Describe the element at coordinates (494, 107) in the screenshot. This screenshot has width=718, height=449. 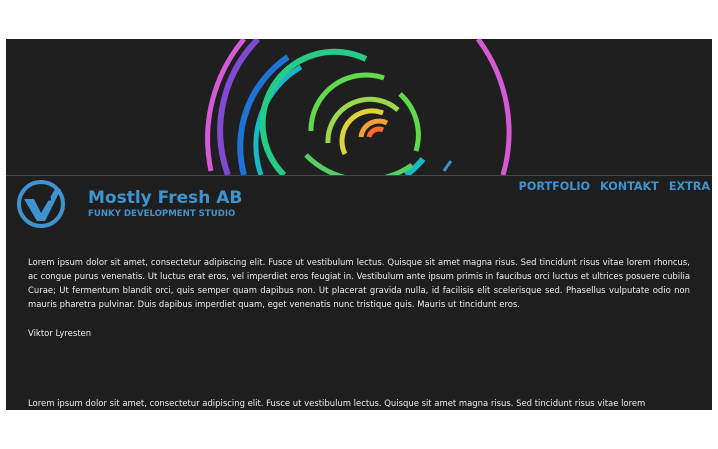
I see `hero-arc-outer-magenta-right` at that location.